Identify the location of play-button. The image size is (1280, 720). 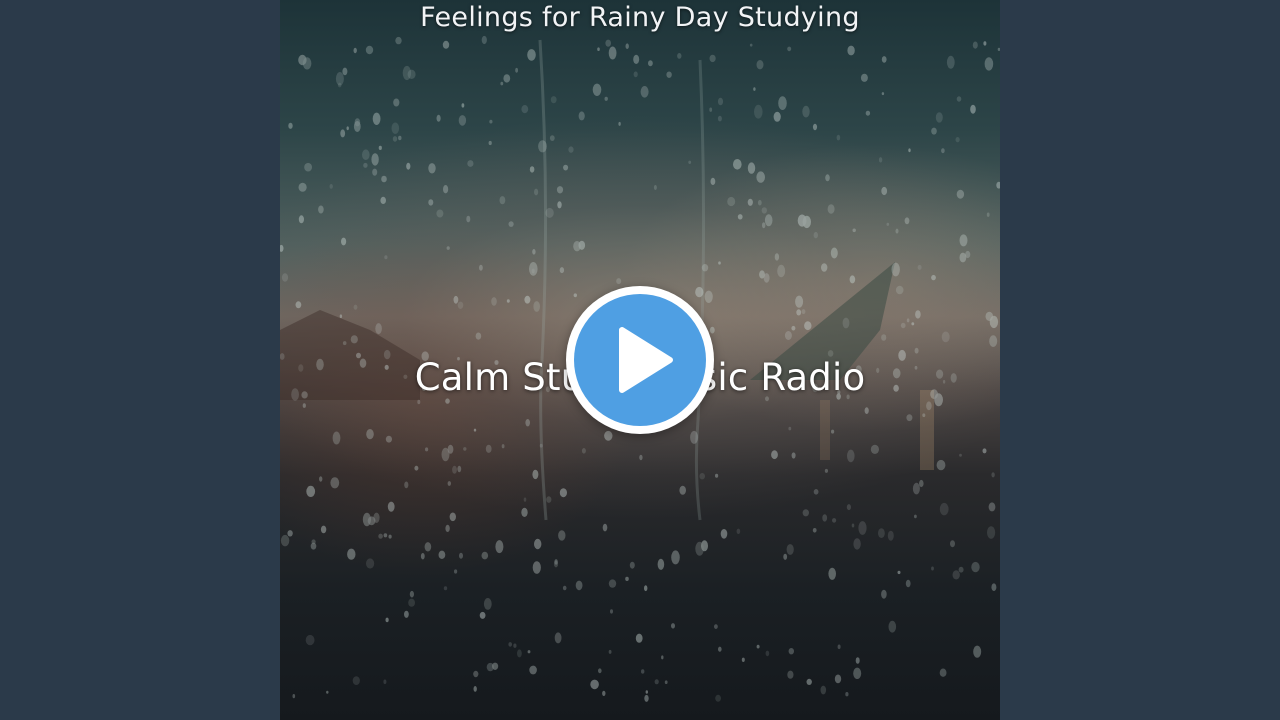
(640, 360).